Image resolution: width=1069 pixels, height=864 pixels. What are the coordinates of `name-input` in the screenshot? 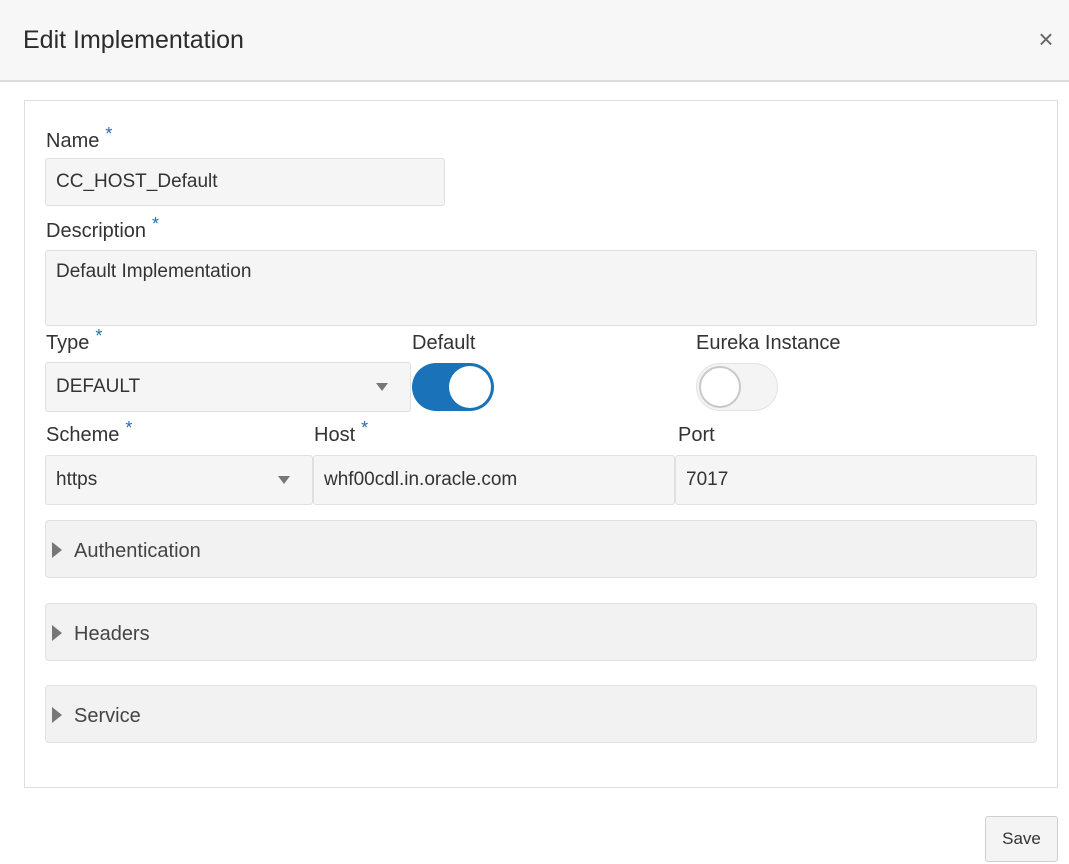 It's located at (245, 182).